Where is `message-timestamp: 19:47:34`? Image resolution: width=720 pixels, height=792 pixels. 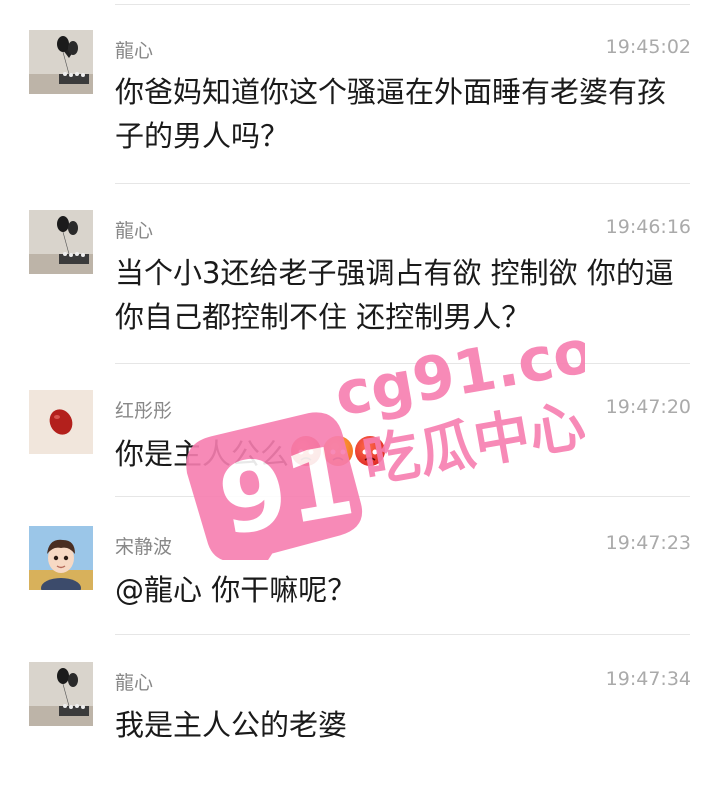 message-timestamp: 19:47:34 is located at coordinates (648, 679).